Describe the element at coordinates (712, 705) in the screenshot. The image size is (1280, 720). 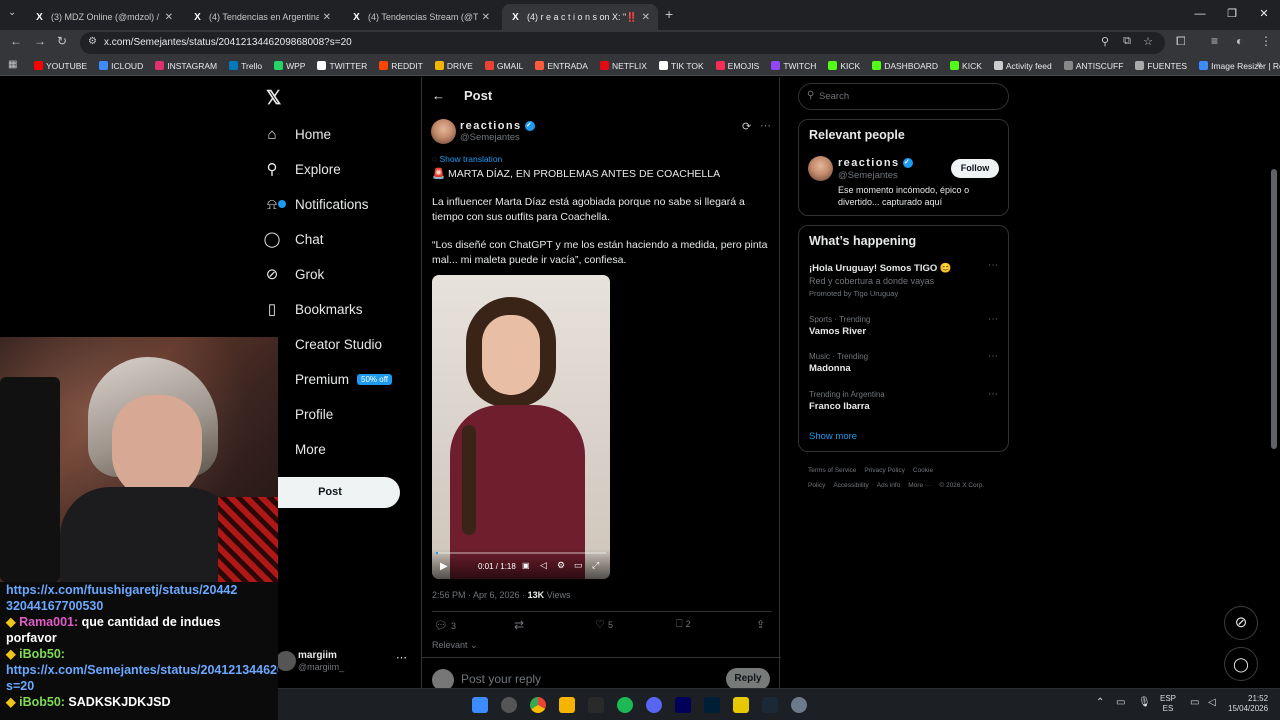
I see `photoshop-icon` at that location.